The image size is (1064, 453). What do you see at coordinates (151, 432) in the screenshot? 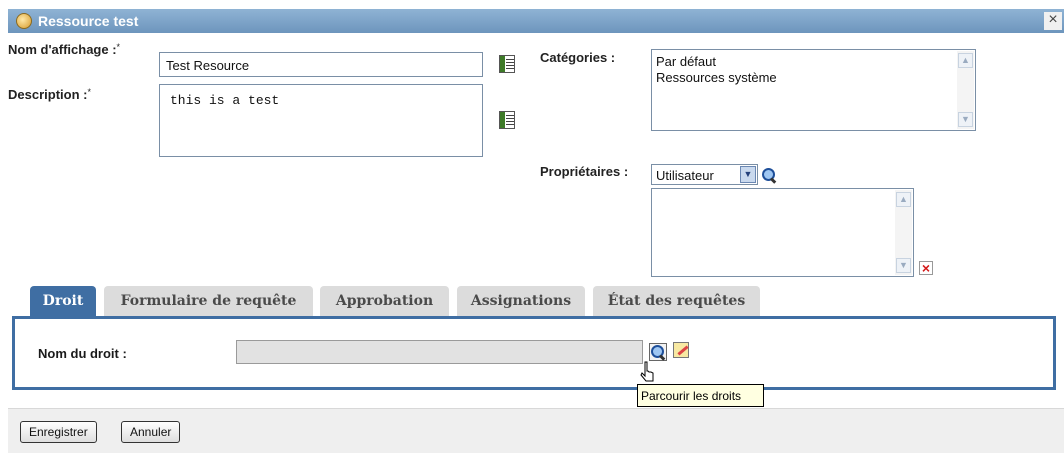
I see `cancel-button: Annuler` at bounding box center [151, 432].